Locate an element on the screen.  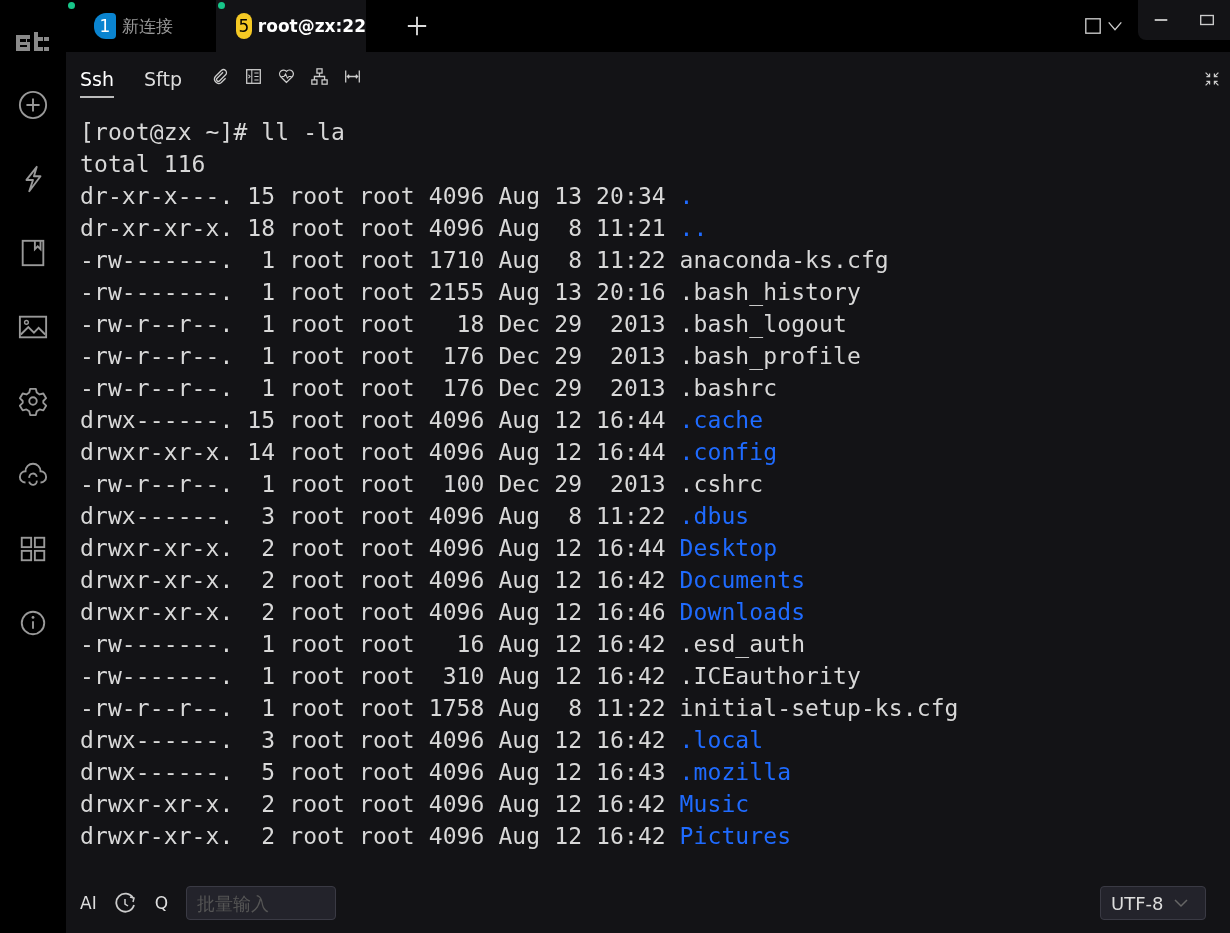
file-name: .local is located at coordinates (721, 740).